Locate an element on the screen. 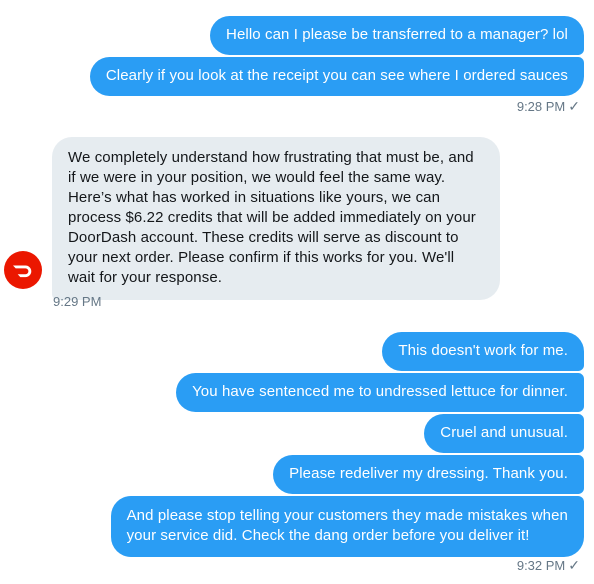 The image size is (594, 584). timestamp: 9:29 PM is located at coordinates (77, 301).